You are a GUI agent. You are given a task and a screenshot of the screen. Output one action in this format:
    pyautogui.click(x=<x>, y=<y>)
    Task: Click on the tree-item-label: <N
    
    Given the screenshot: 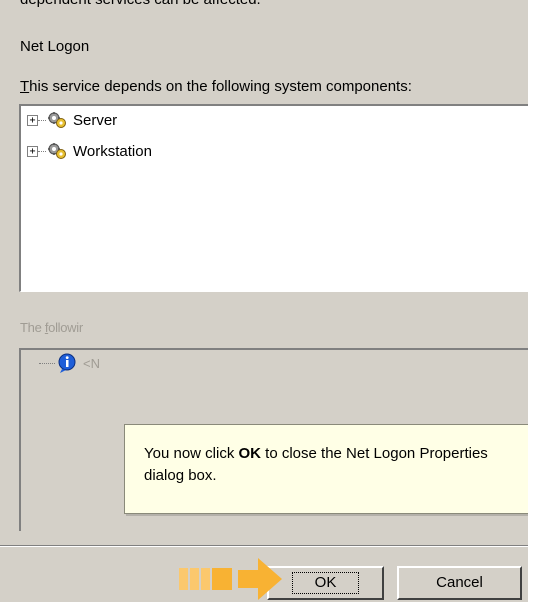 What is the action you would take?
    pyautogui.click(x=91, y=363)
    